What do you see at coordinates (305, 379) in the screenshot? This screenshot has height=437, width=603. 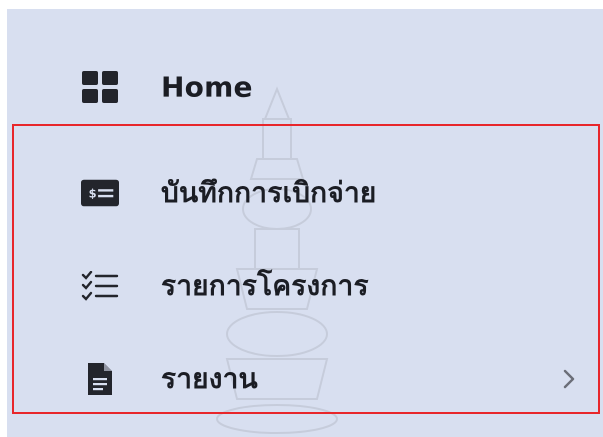 I see `sidebar-item-reports: รายงาน` at bounding box center [305, 379].